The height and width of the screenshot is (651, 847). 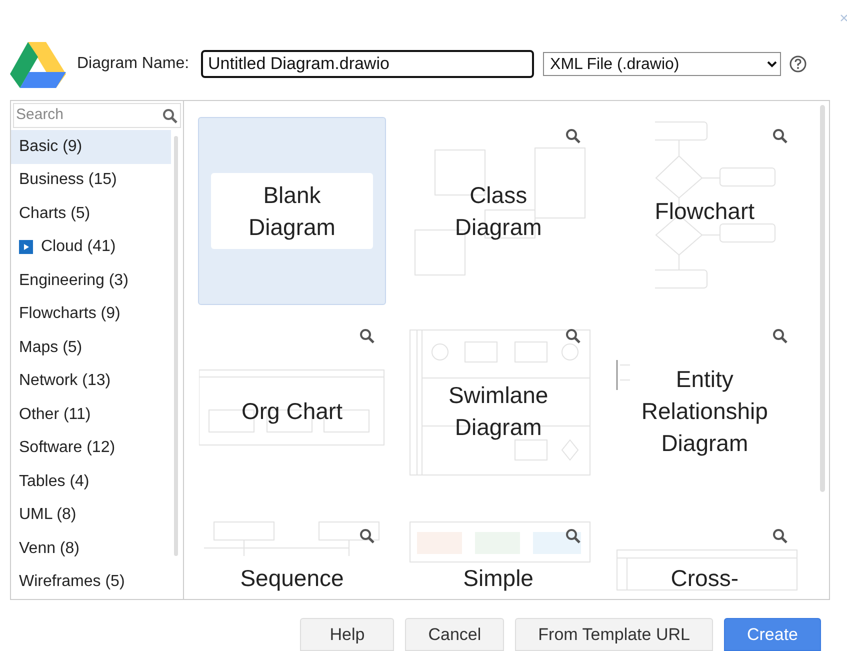 I want to click on help-icon, so click(x=798, y=64).